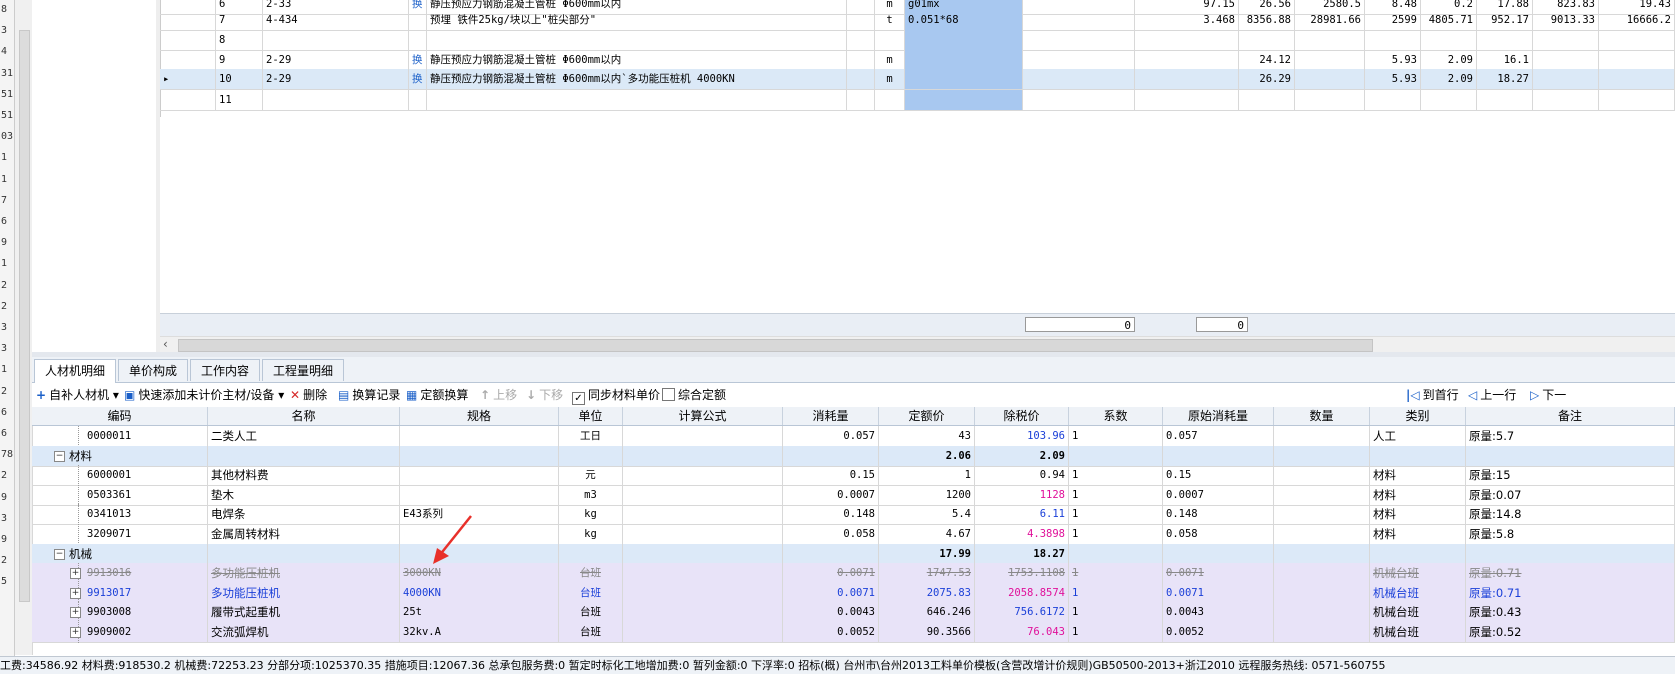  What do you see at coordinates (616, 395) in the screenshot?
I see `sync-price-checkbox: ✓ 同步材料单价` at bounding box center [616, 395].